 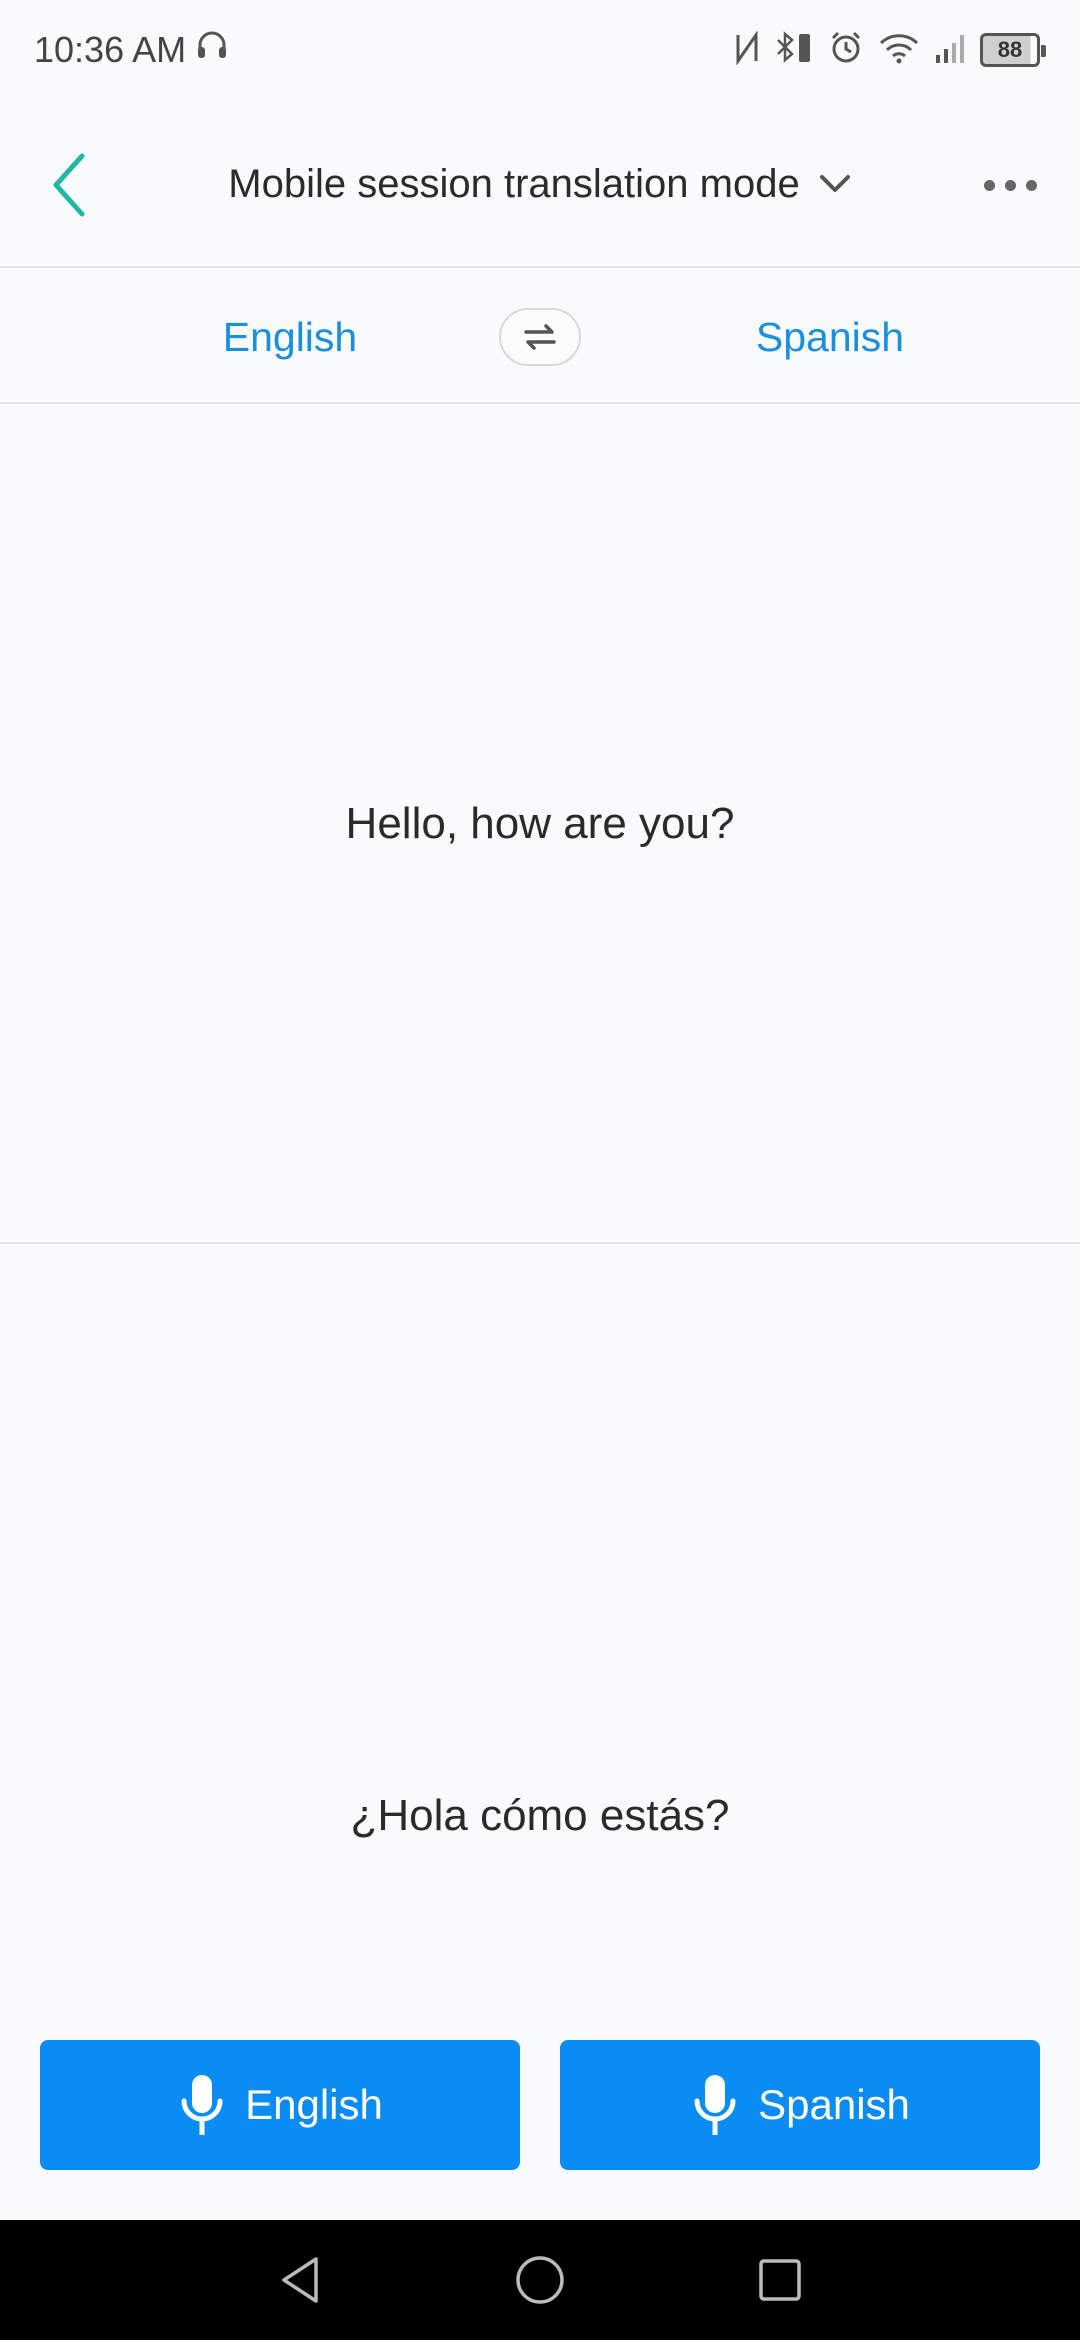 What do you see at coordinates (110, 49) in the screenshot?
I see `status-time: 10:36 AM` at bounding box center [110, 49].